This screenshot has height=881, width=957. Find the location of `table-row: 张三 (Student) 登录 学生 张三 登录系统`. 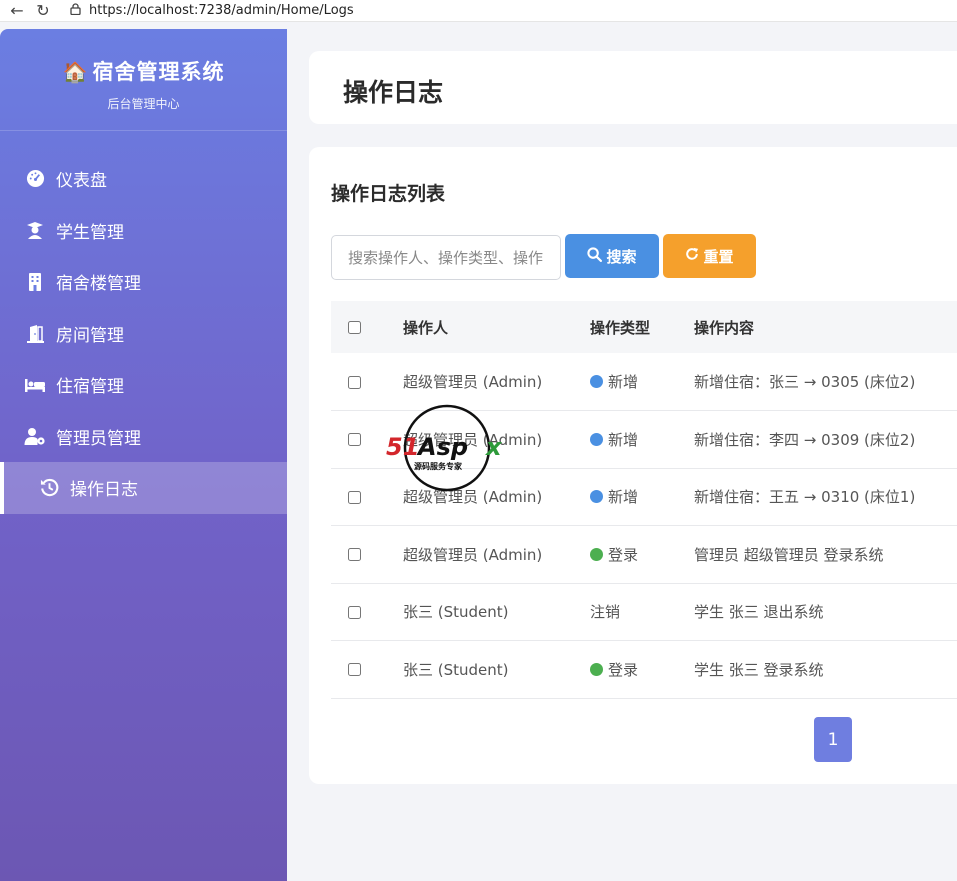

table-row: 张三 (Student) 登录 学生 张三 登录系统 is located at coordinates (644, 669).